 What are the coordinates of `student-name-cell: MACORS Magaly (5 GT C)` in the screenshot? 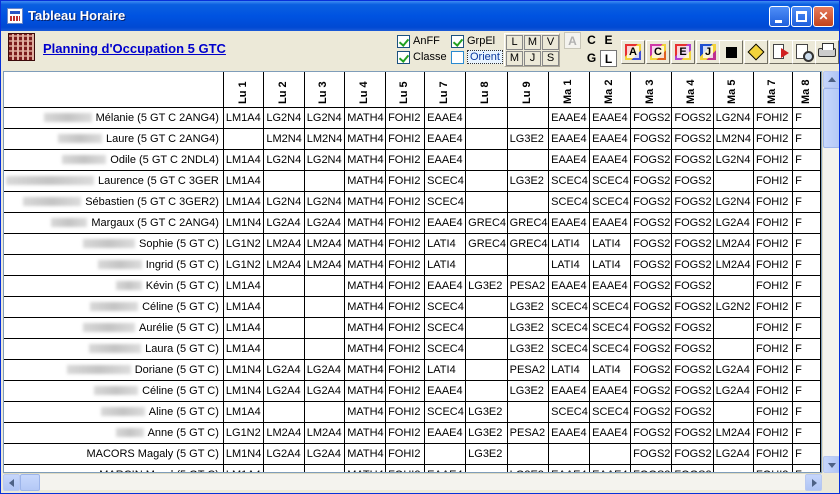 It's located at (114, 454).